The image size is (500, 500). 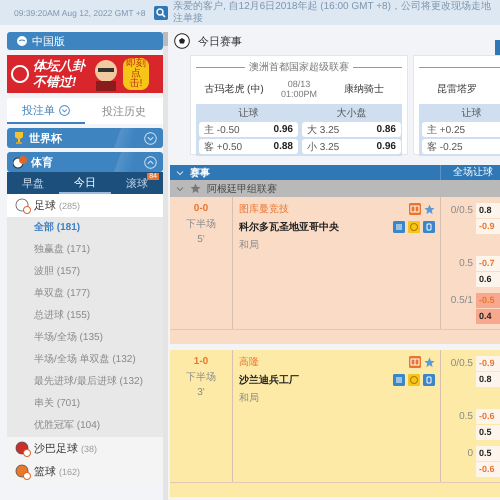 I want to click on sport-item: 足球 (285), so click(x=85, y=205).